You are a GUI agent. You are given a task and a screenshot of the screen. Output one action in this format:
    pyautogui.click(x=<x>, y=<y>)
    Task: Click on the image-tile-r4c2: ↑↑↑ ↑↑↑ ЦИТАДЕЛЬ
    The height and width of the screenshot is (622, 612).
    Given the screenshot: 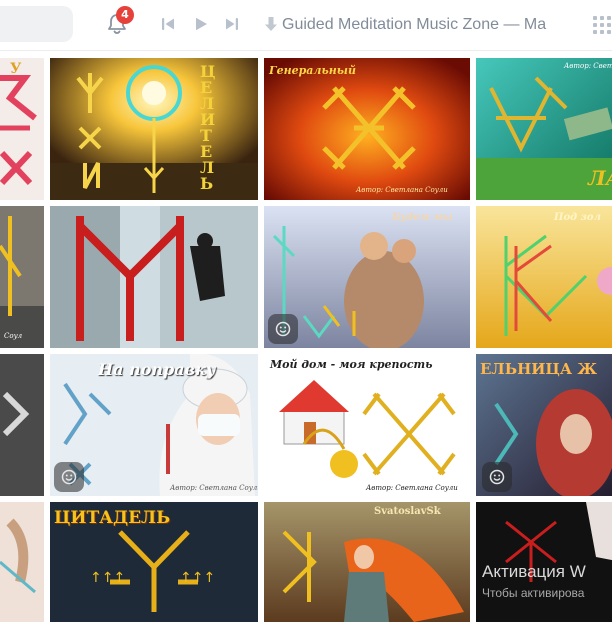 What is the action you would take?
    pyautogui.click(x=154, y=562)
    